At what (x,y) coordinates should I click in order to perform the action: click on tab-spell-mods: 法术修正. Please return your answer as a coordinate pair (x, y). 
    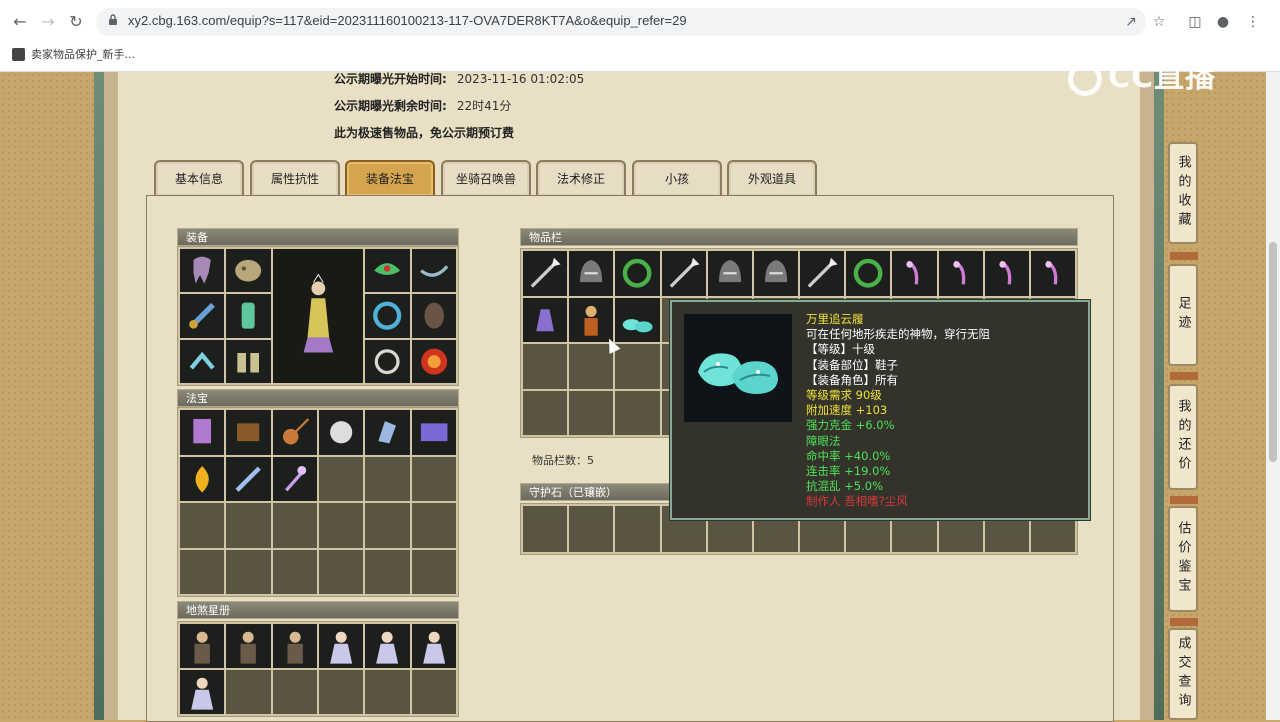
    Looking at the image, I should click on (581, 178).